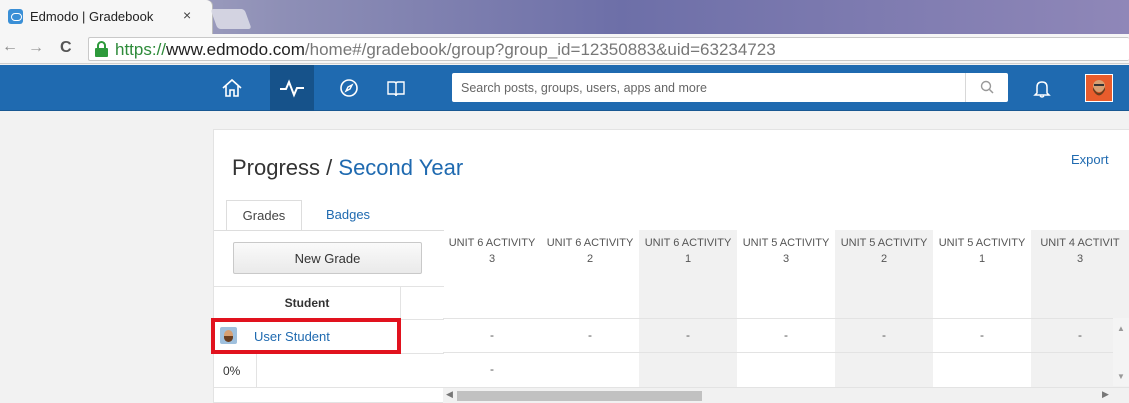 The height and width of the screenshot is (403, 1129). What do you see at coordinates (231, 19) in the screenshot?
I see `new-tab-button` at bounding box center [231, 19].